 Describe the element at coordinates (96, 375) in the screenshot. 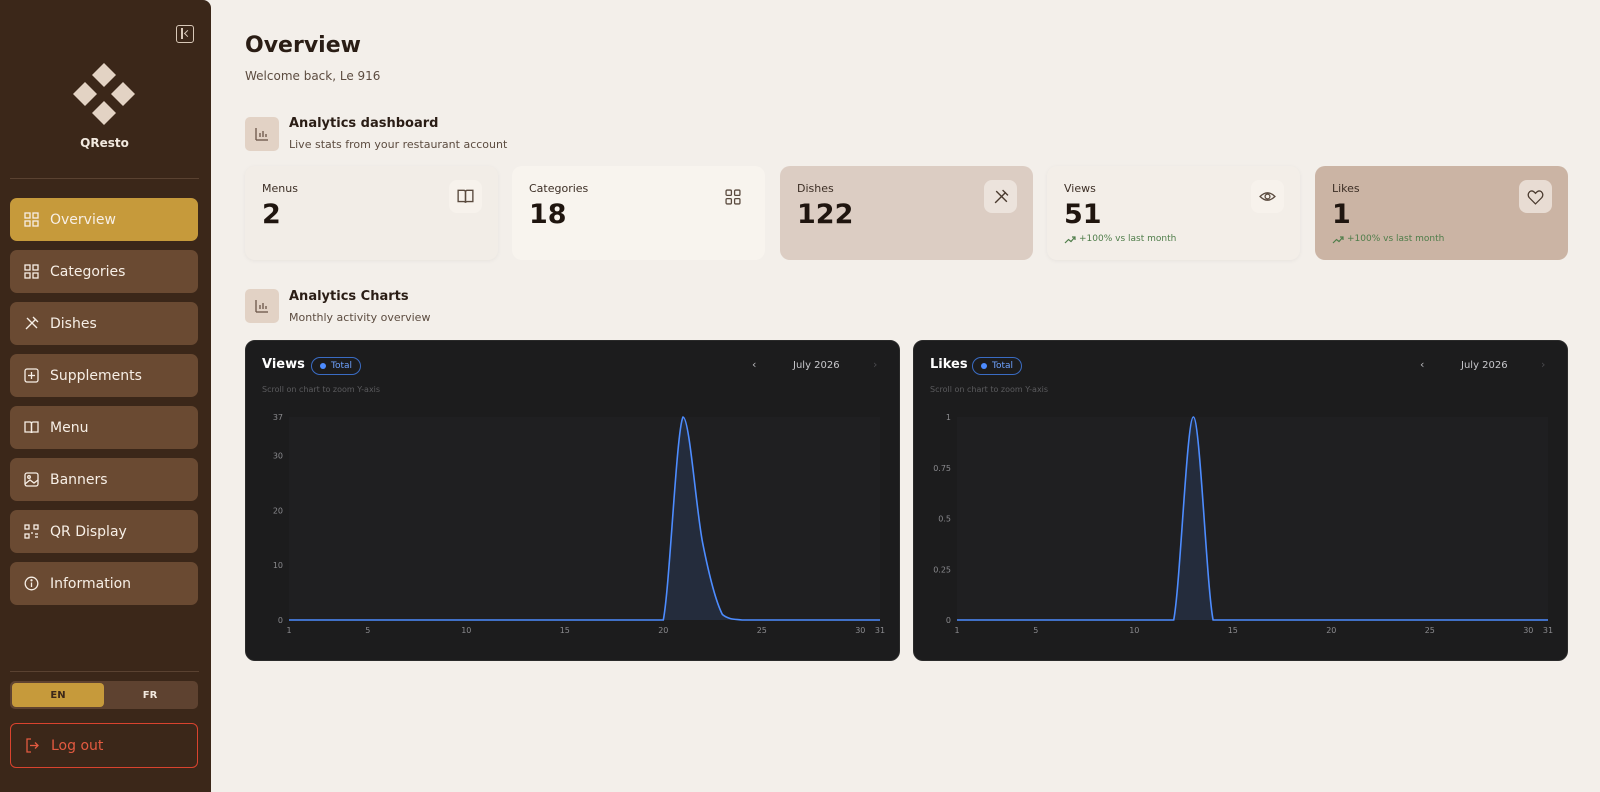

I see `sidebar-item-label: Supplements` at that location.